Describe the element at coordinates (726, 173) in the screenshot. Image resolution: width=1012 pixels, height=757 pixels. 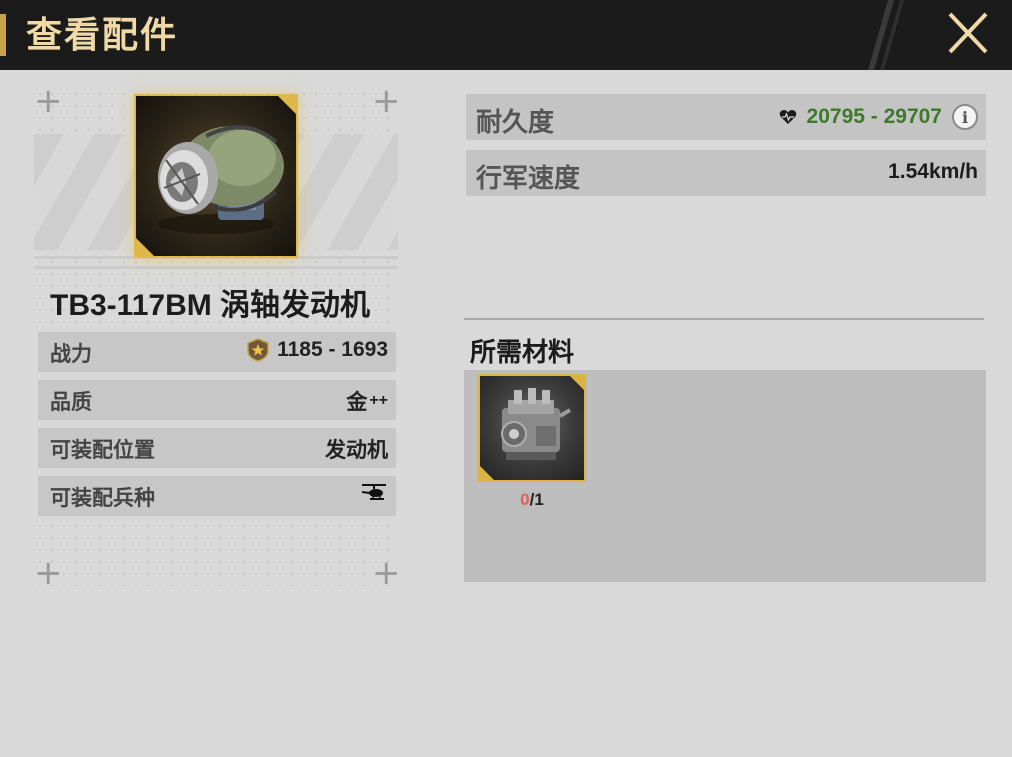
I see `attribute-row-march-speed: 行军速度 1.54km/h` at that location.